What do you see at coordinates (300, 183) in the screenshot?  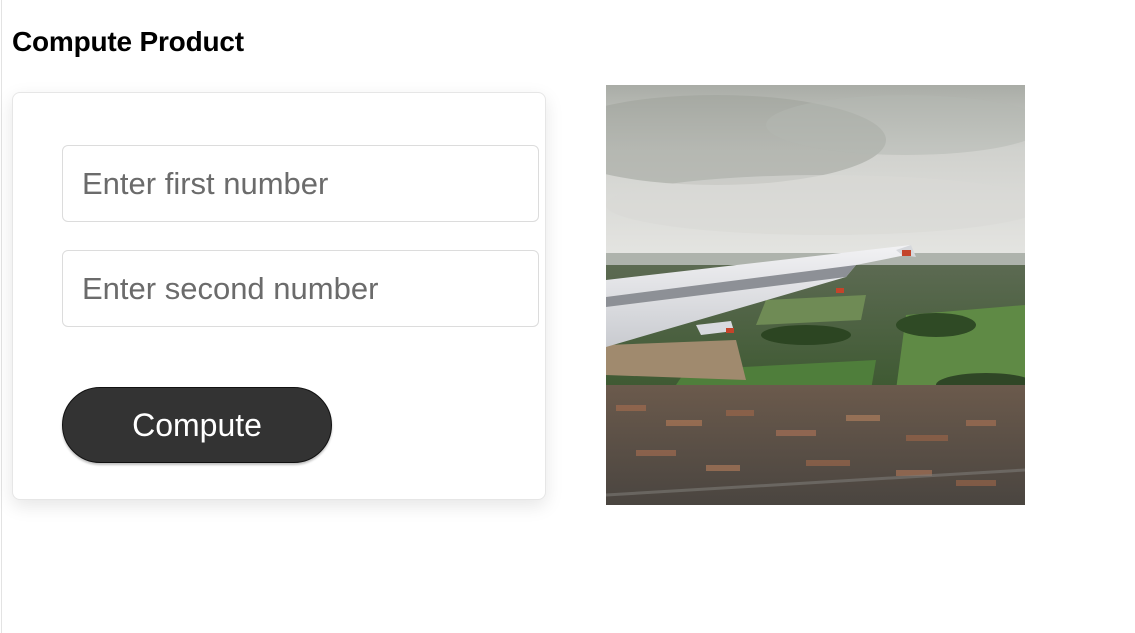 I see `first-number-input` at bounding box center [300, 183].